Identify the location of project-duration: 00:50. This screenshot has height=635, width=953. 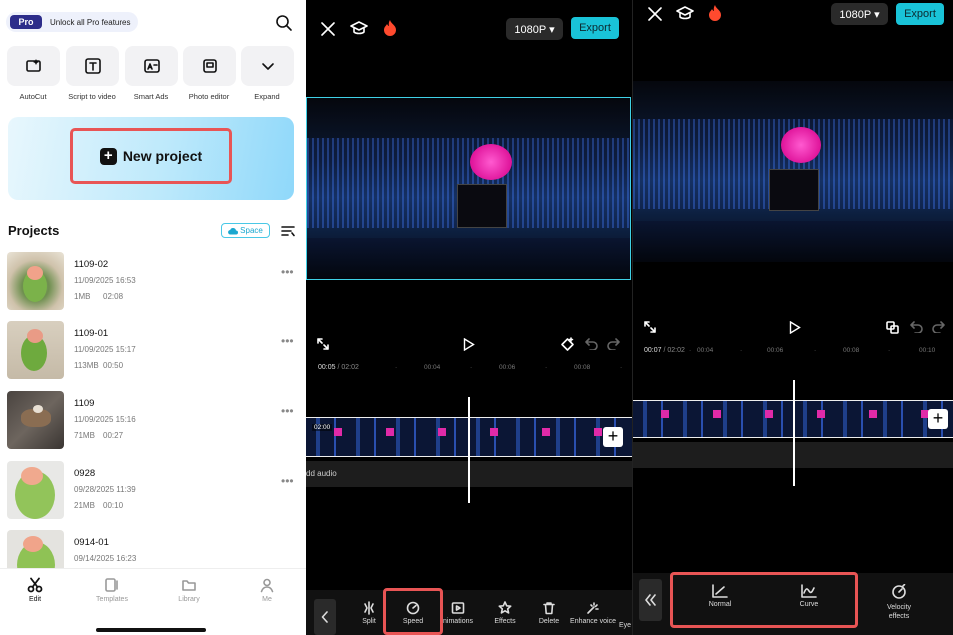
(113, 365).